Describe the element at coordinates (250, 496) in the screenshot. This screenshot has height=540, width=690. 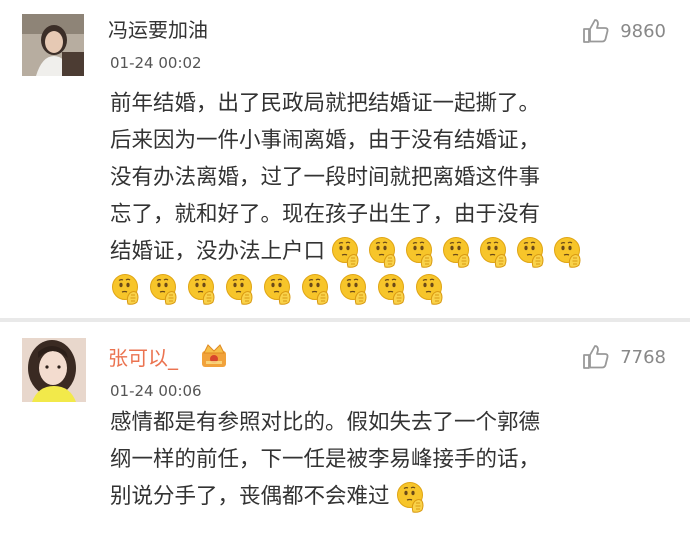
I see `comment-line: 别说分手了，丧偶都不会难过` at that location.